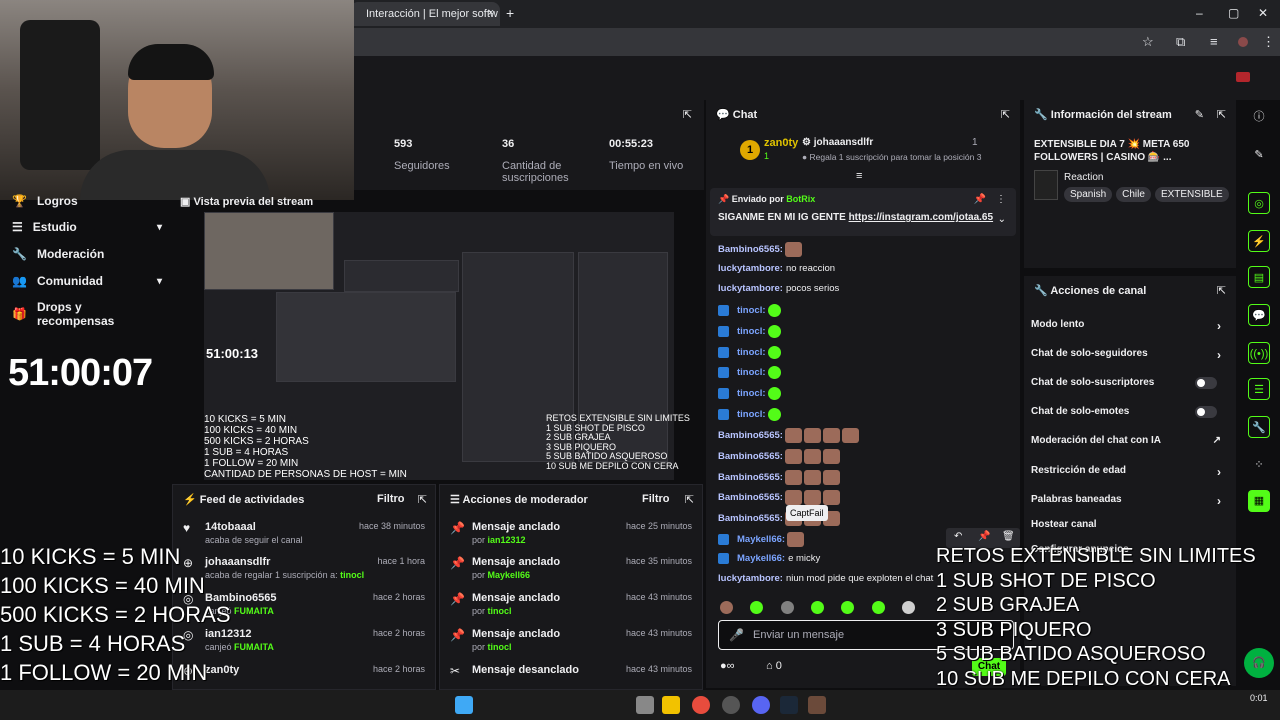 The image size is (1280, 720). What do you see at coordinates (391, 499) in the screenshot?
I see `activity-filter-button: Filtro` at bounding box center [391, 499].